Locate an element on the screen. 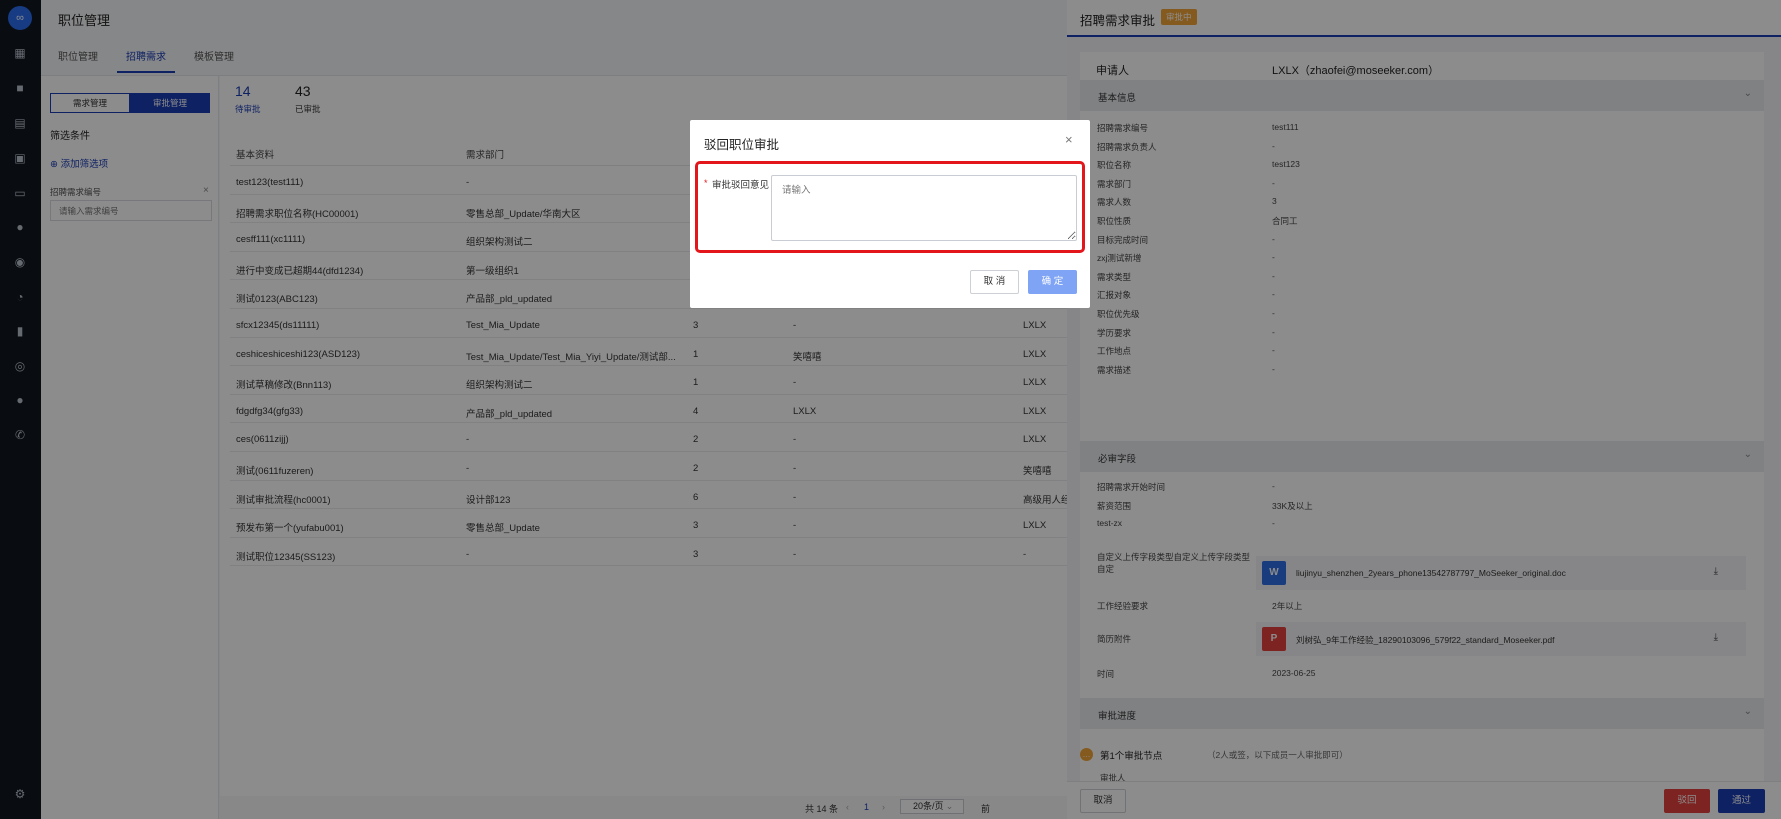  reject-reason-input is located at coordinates (924, 208).